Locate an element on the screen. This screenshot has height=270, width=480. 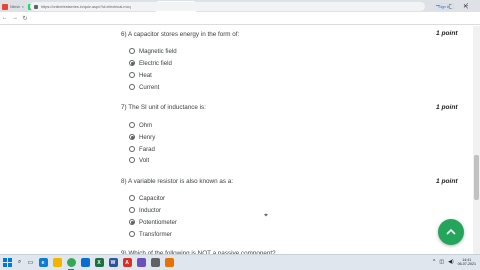
lock-icon is located at coordinates (36, 6).